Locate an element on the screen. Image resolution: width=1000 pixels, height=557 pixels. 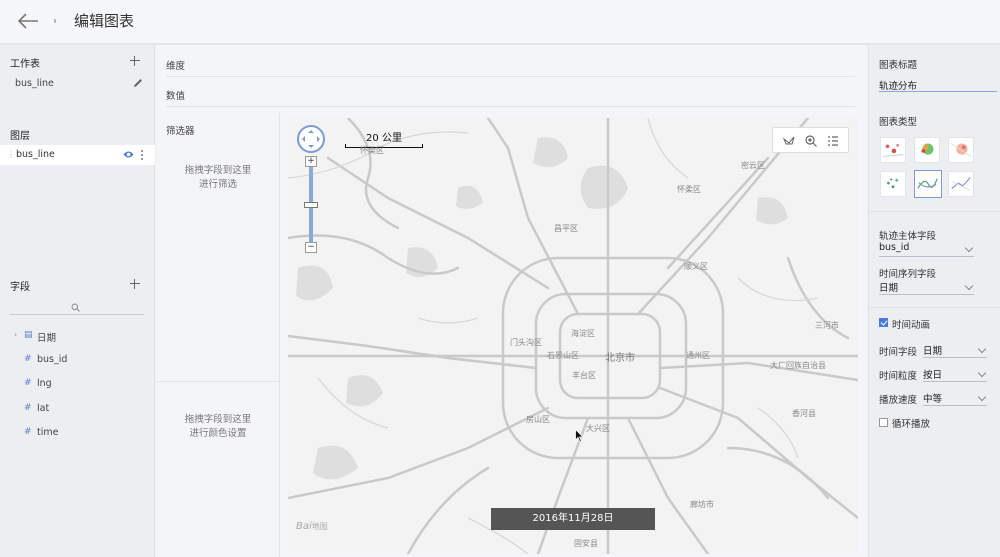
field-search-input is located at coordinates (77, 307).